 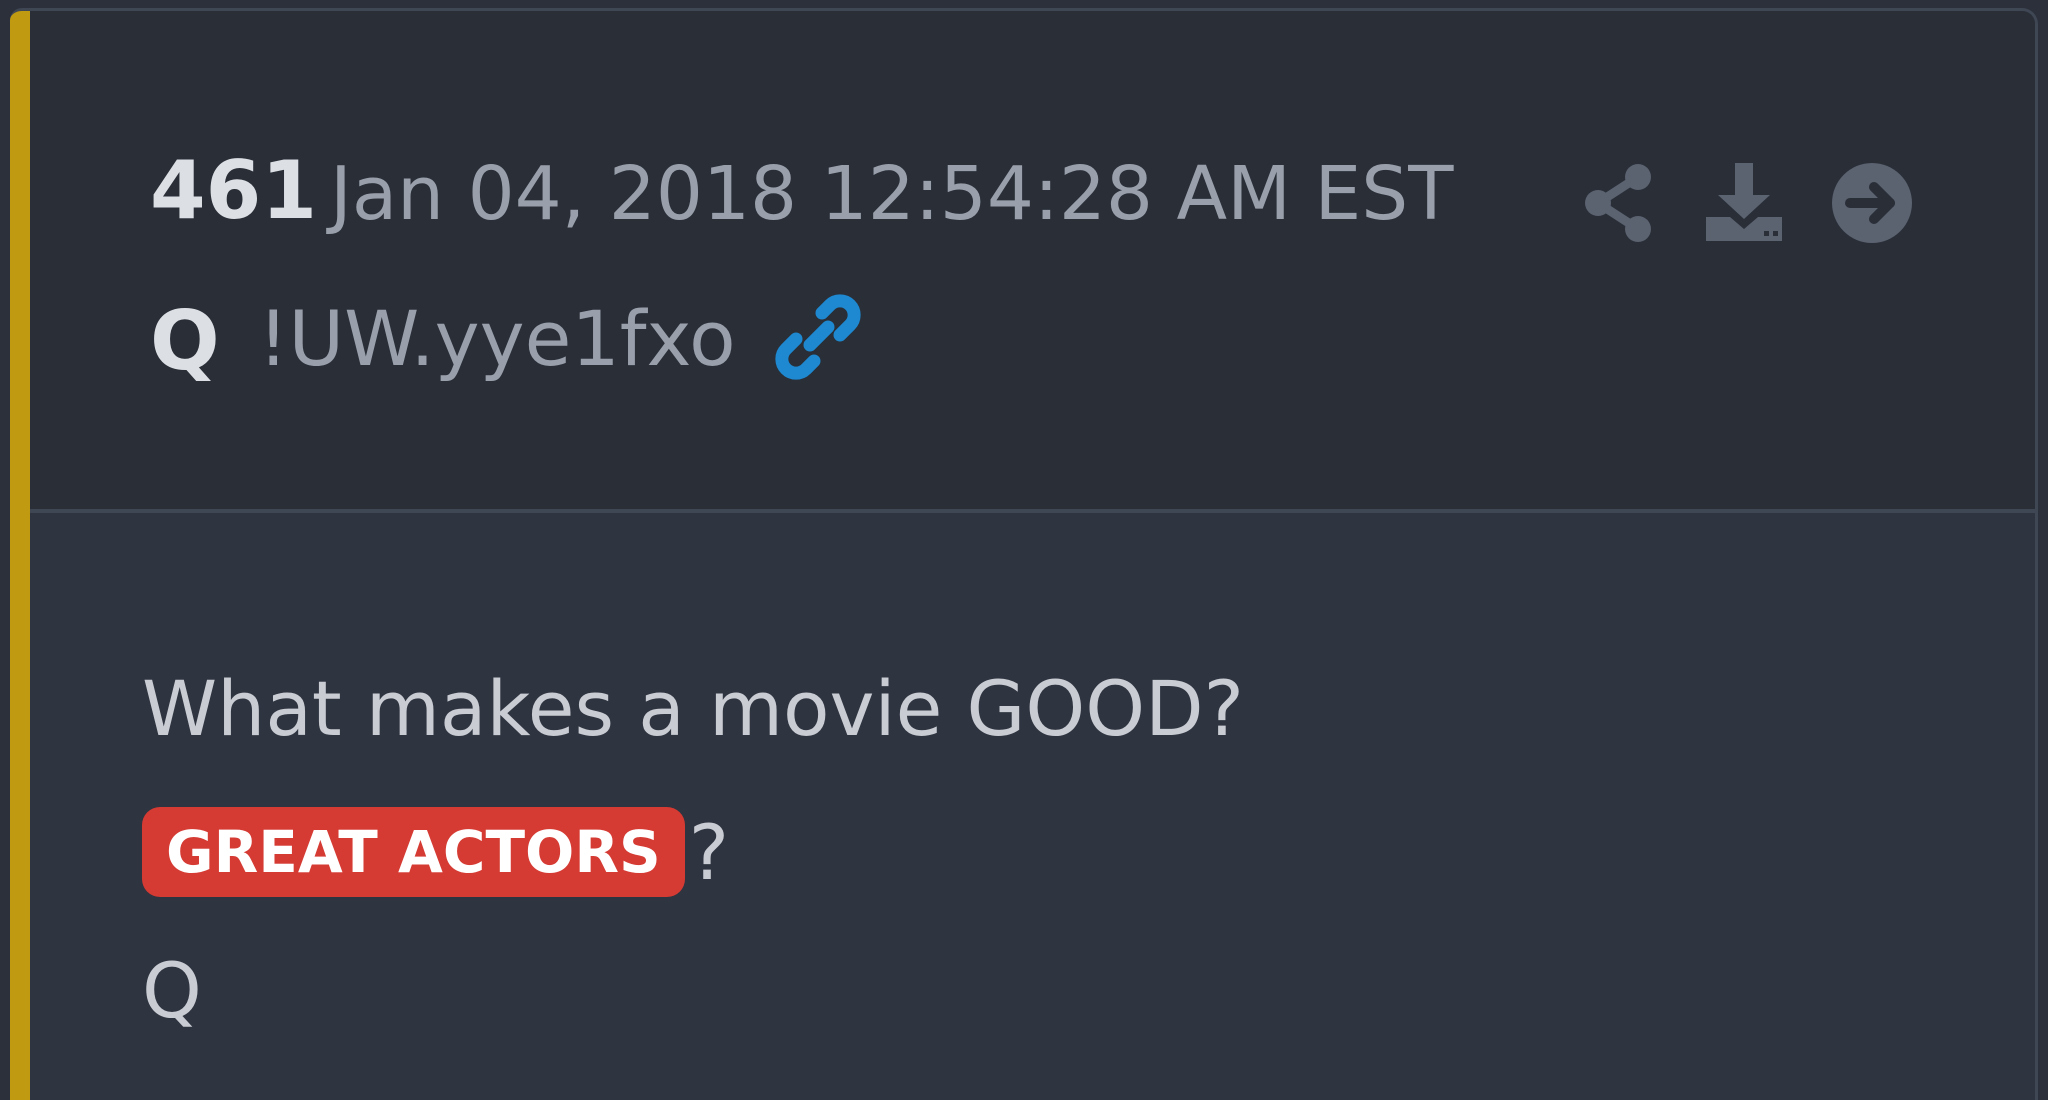 I want to click on download-icon, so click(x=1744, y=203).